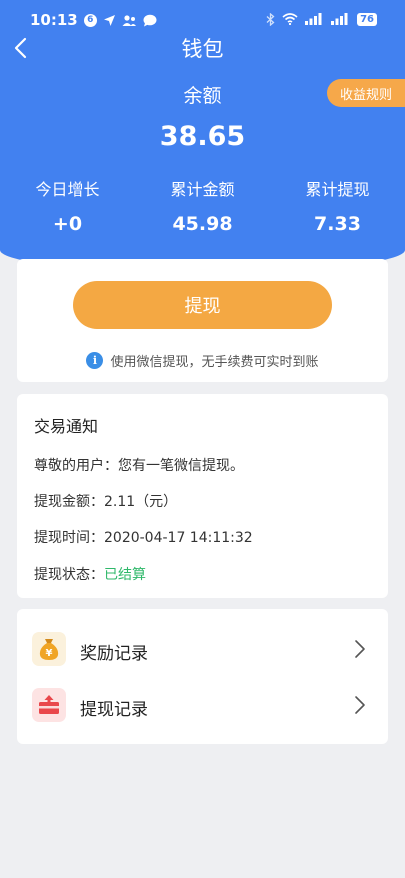 The image size is (405, 878). I want to click on stat-label: 累计提现, so click(337, 189).